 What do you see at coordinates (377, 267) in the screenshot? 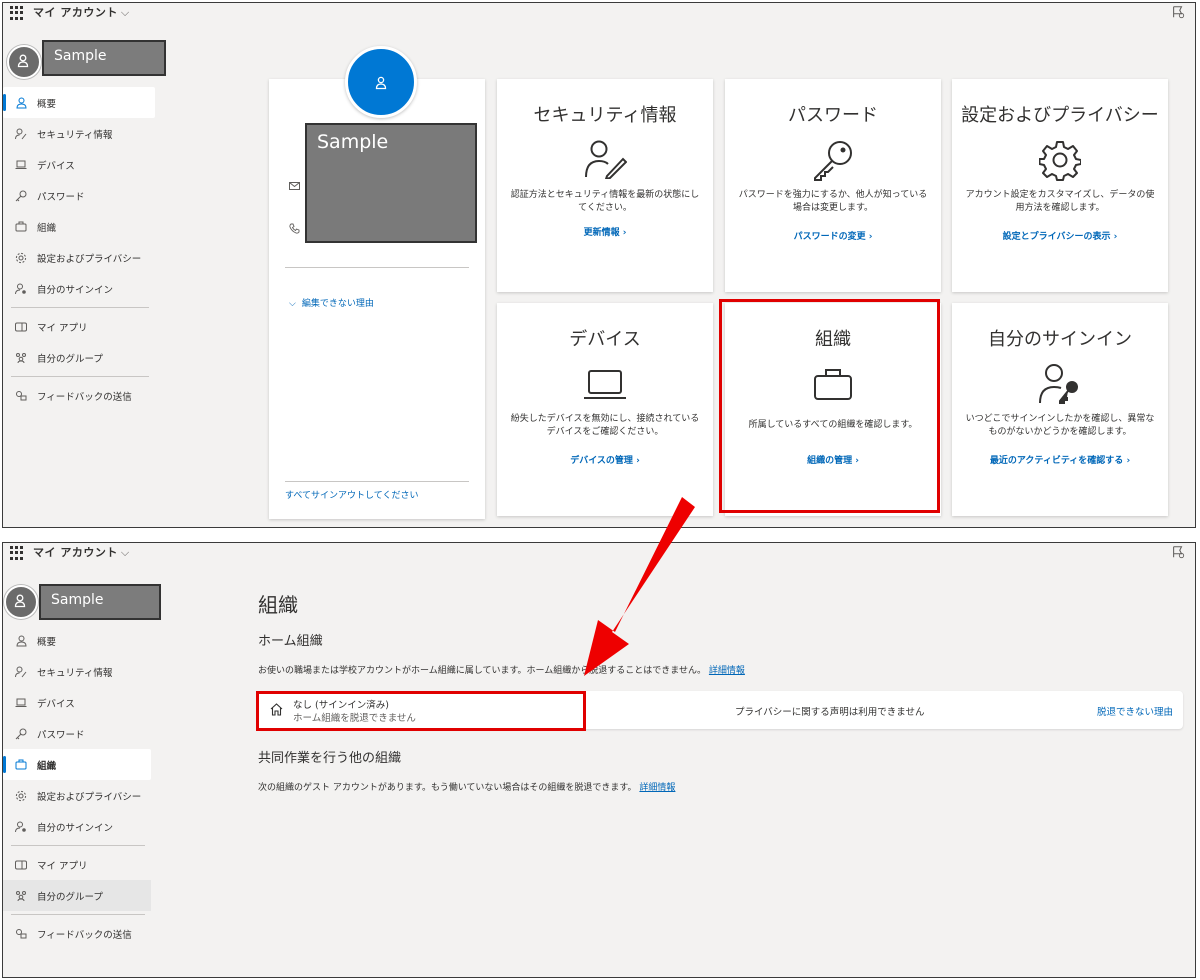
I see `divider` at bounding box center [377, 267].